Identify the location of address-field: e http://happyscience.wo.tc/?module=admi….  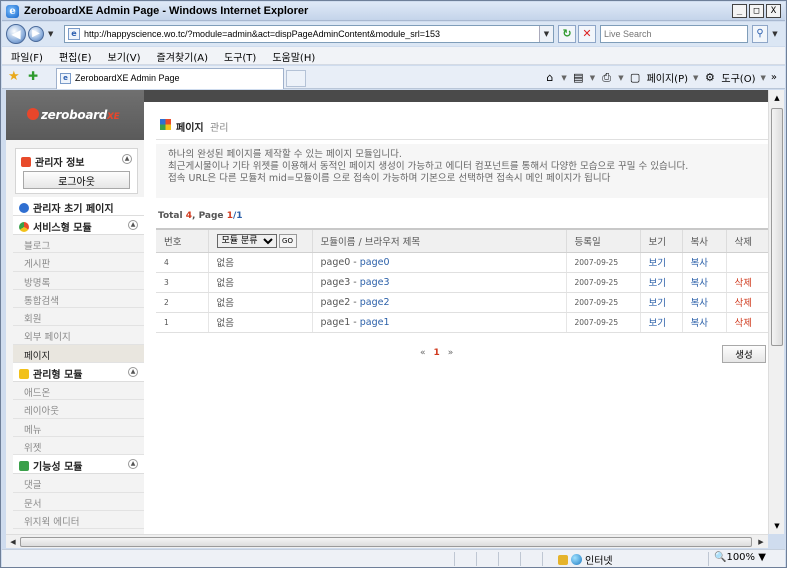
(309, 34).